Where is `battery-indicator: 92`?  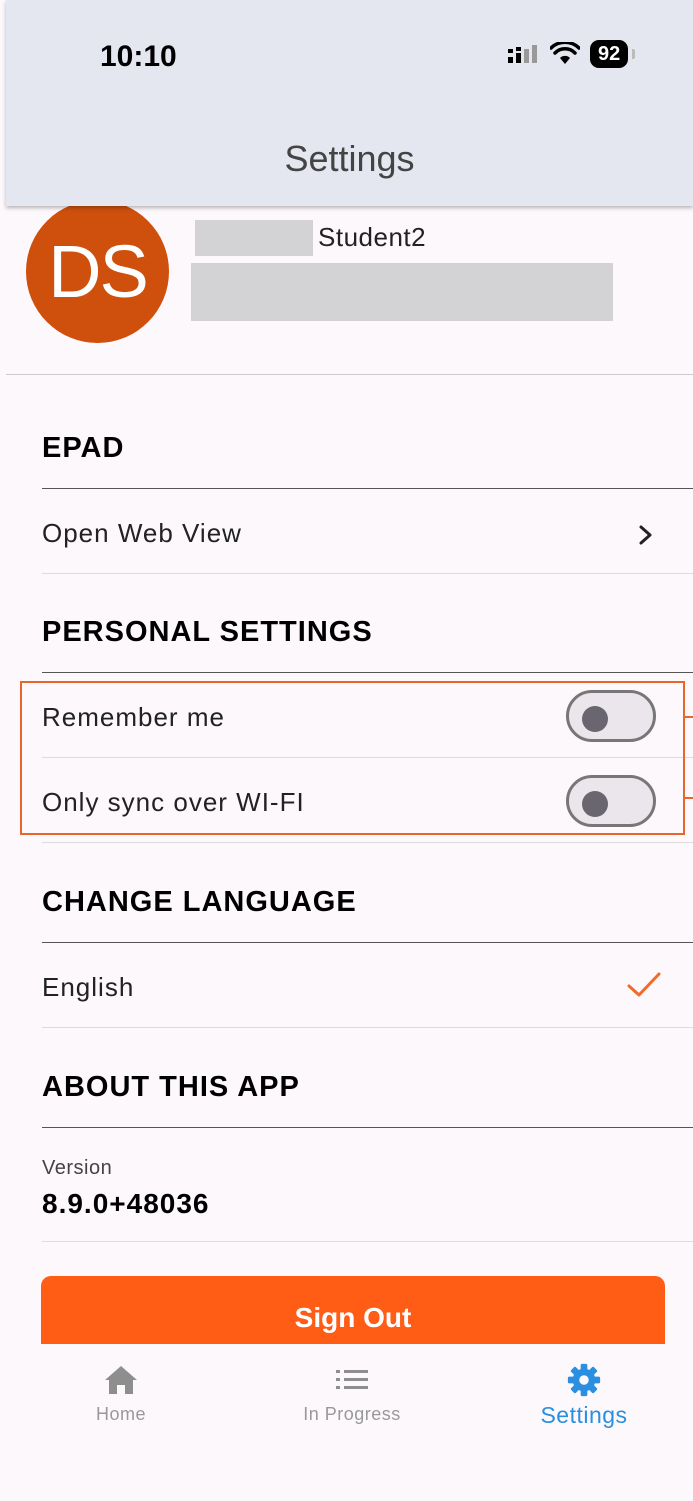 battery-indicator: 92 is located at coordinates (613, 54).